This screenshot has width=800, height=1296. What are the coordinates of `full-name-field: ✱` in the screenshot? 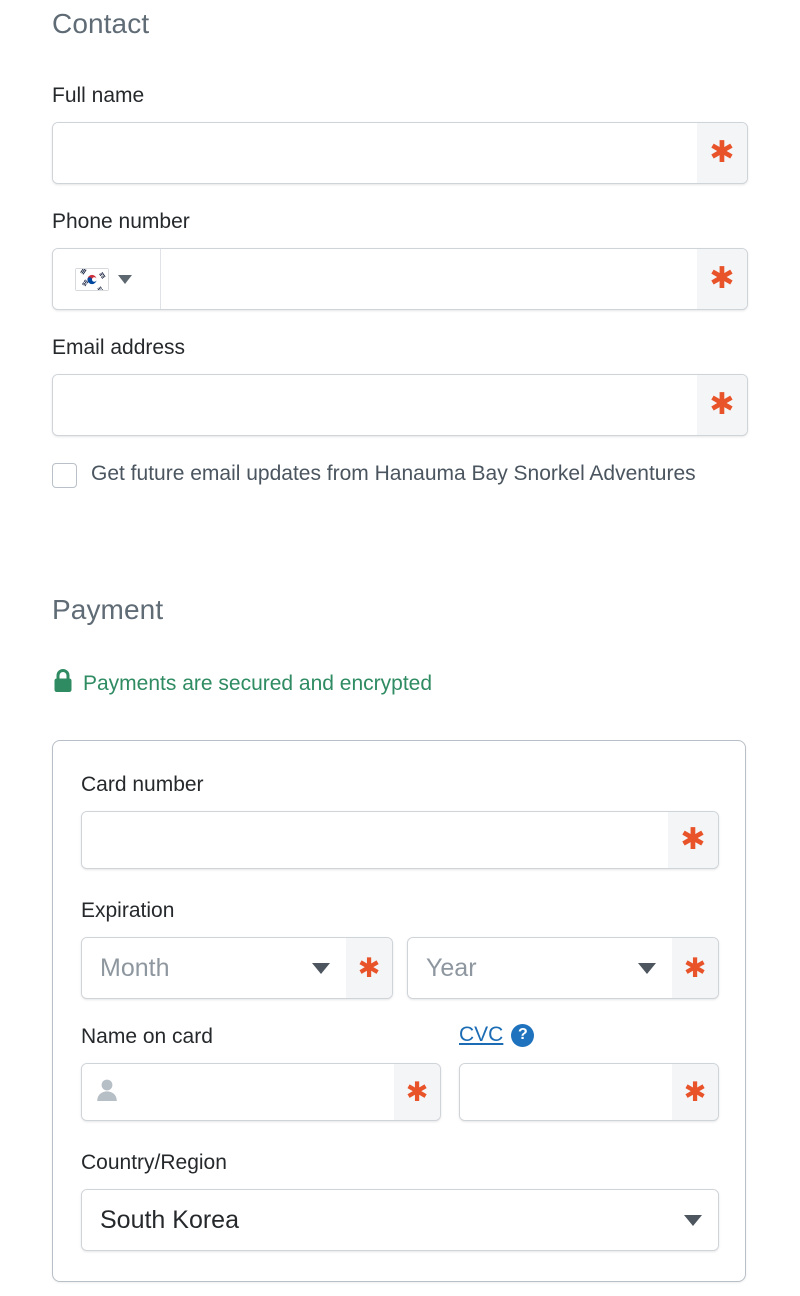 It's located at (400, 153).